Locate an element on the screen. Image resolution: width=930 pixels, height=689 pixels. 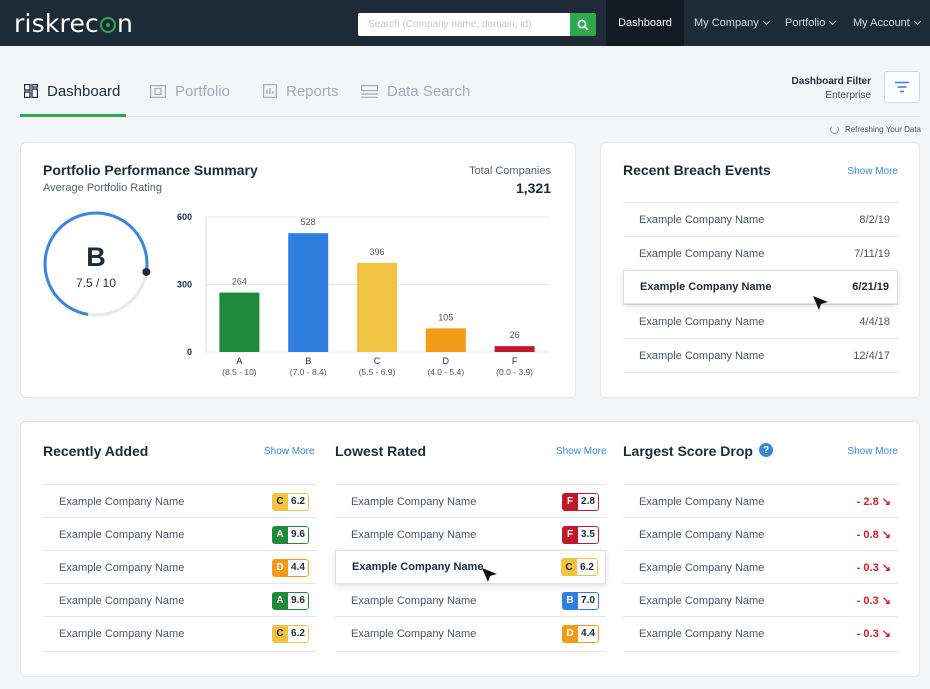
nav-my-account: My Account is located at coordinates (887, 23).